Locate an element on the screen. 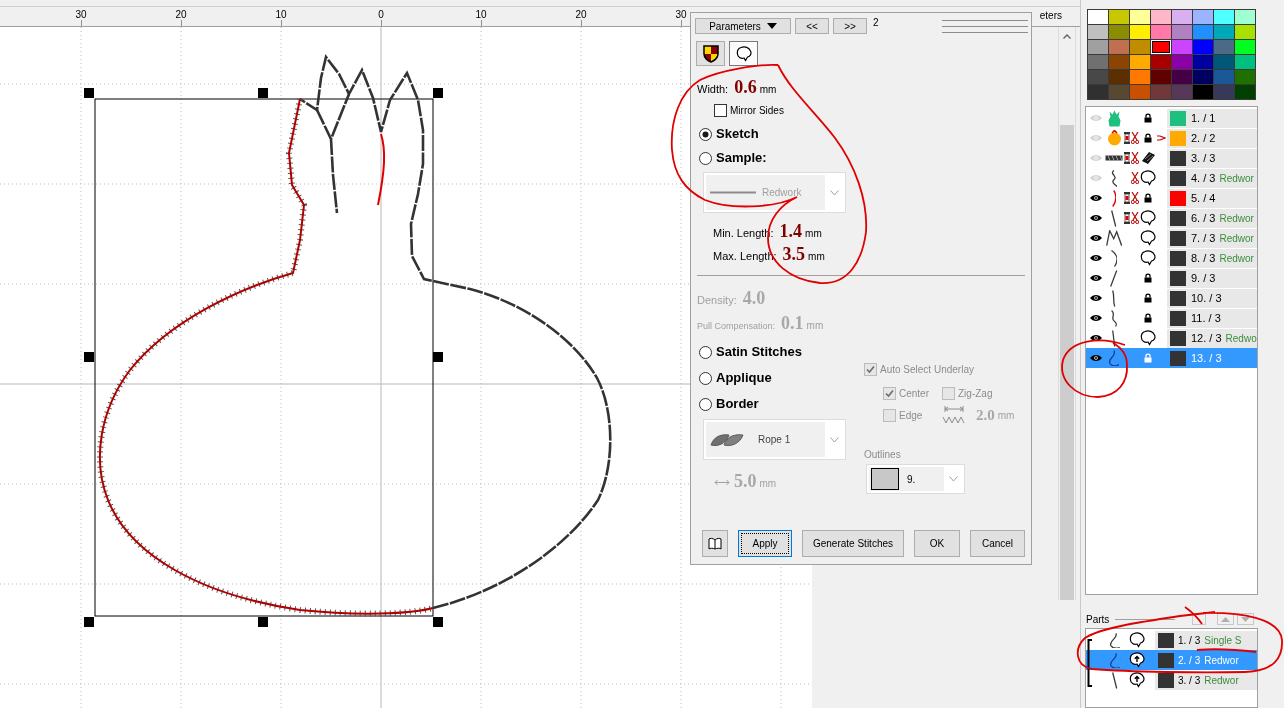 This screenshot has width=1284, height=708. option-label: Border is located at coordinates (737, 404).